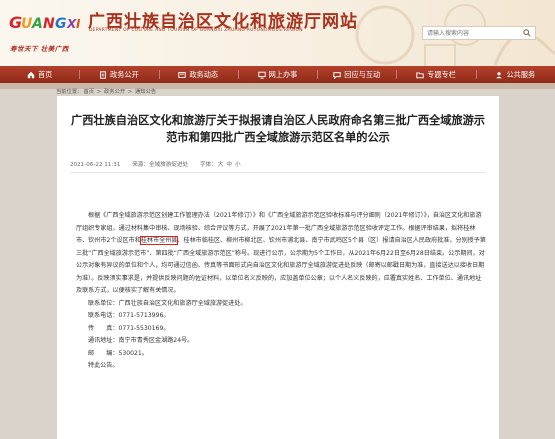 The width and height of the screenshot is (555, 439). What do you see at coordinates (61, 24) in the screenshot?
I see `svg-text: G` at bounding box center [61, 24].